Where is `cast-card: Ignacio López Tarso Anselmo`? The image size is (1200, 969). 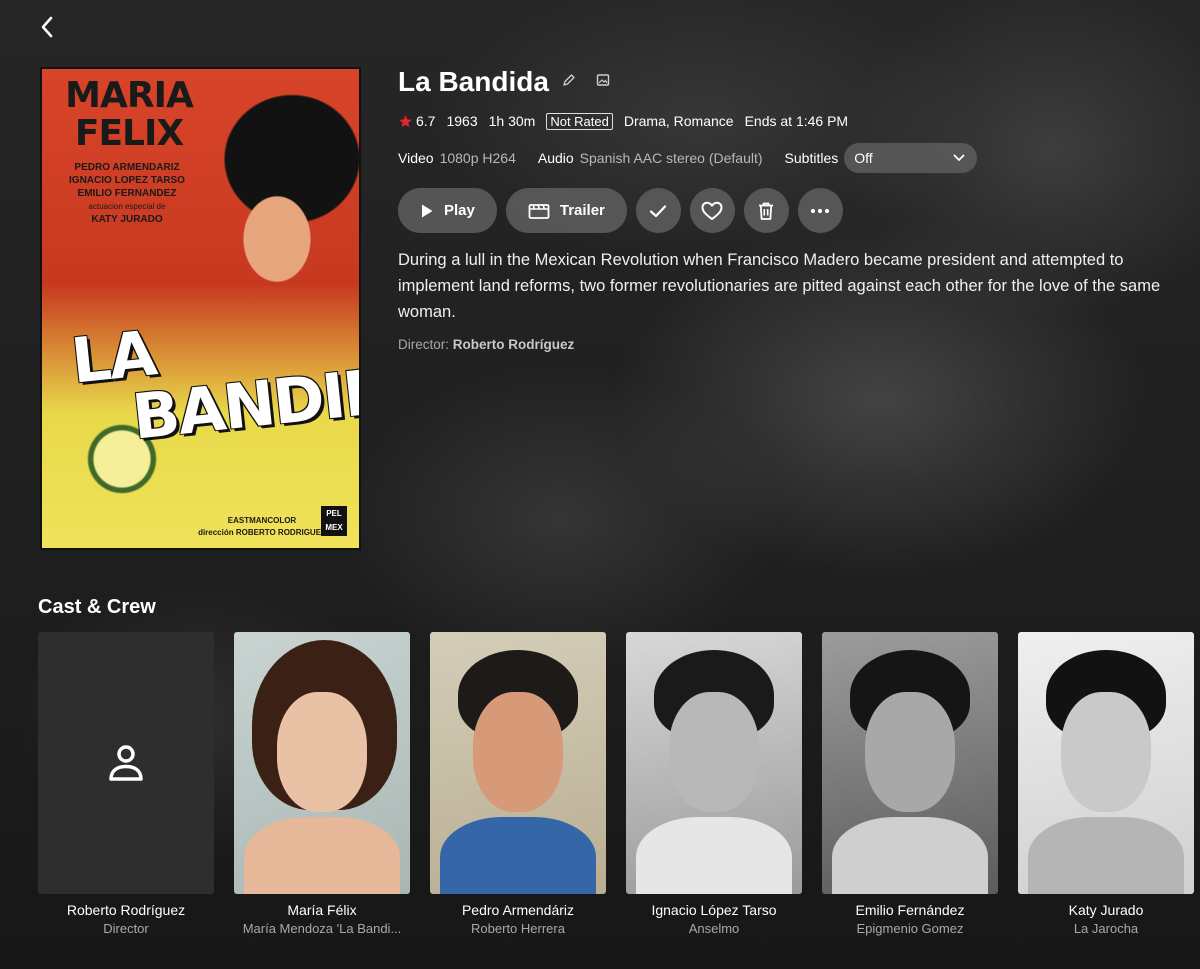 cast-card: Ignacio López Tarso Anselmo is located at coordinates (714, 784).